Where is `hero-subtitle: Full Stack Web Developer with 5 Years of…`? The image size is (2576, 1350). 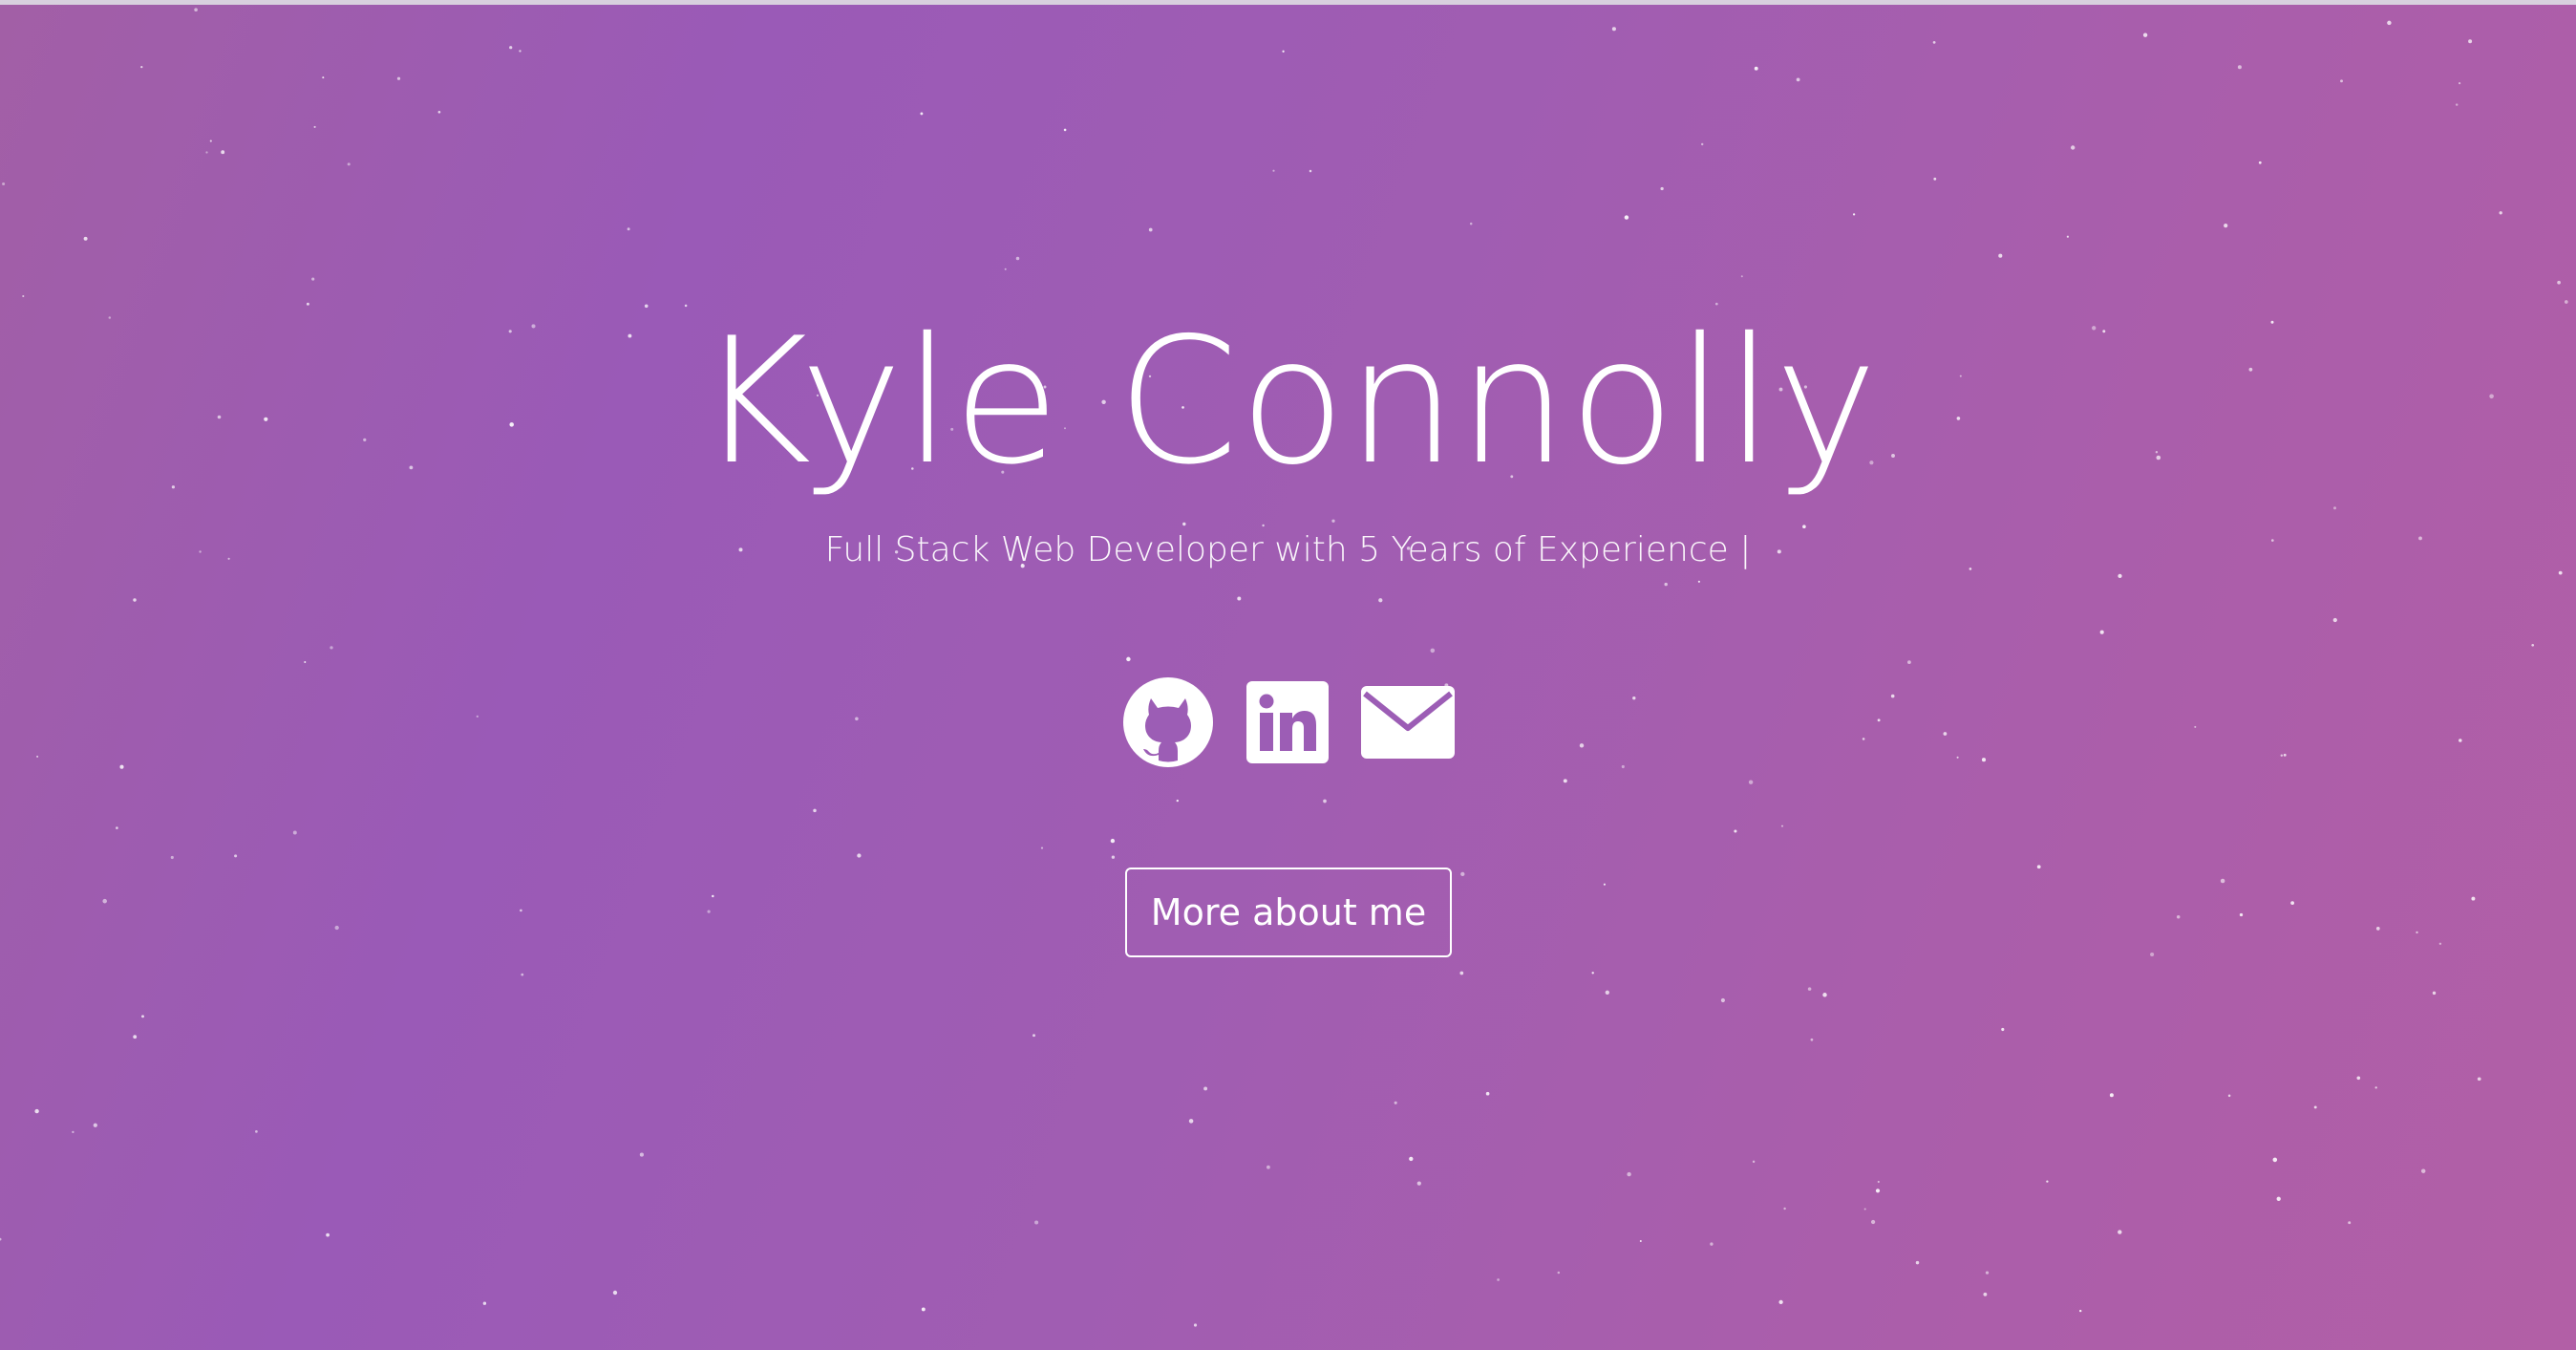 hero-subtitle: Full Stack Web Developer with 5 Years of… is located at coordinates (1288, 549).